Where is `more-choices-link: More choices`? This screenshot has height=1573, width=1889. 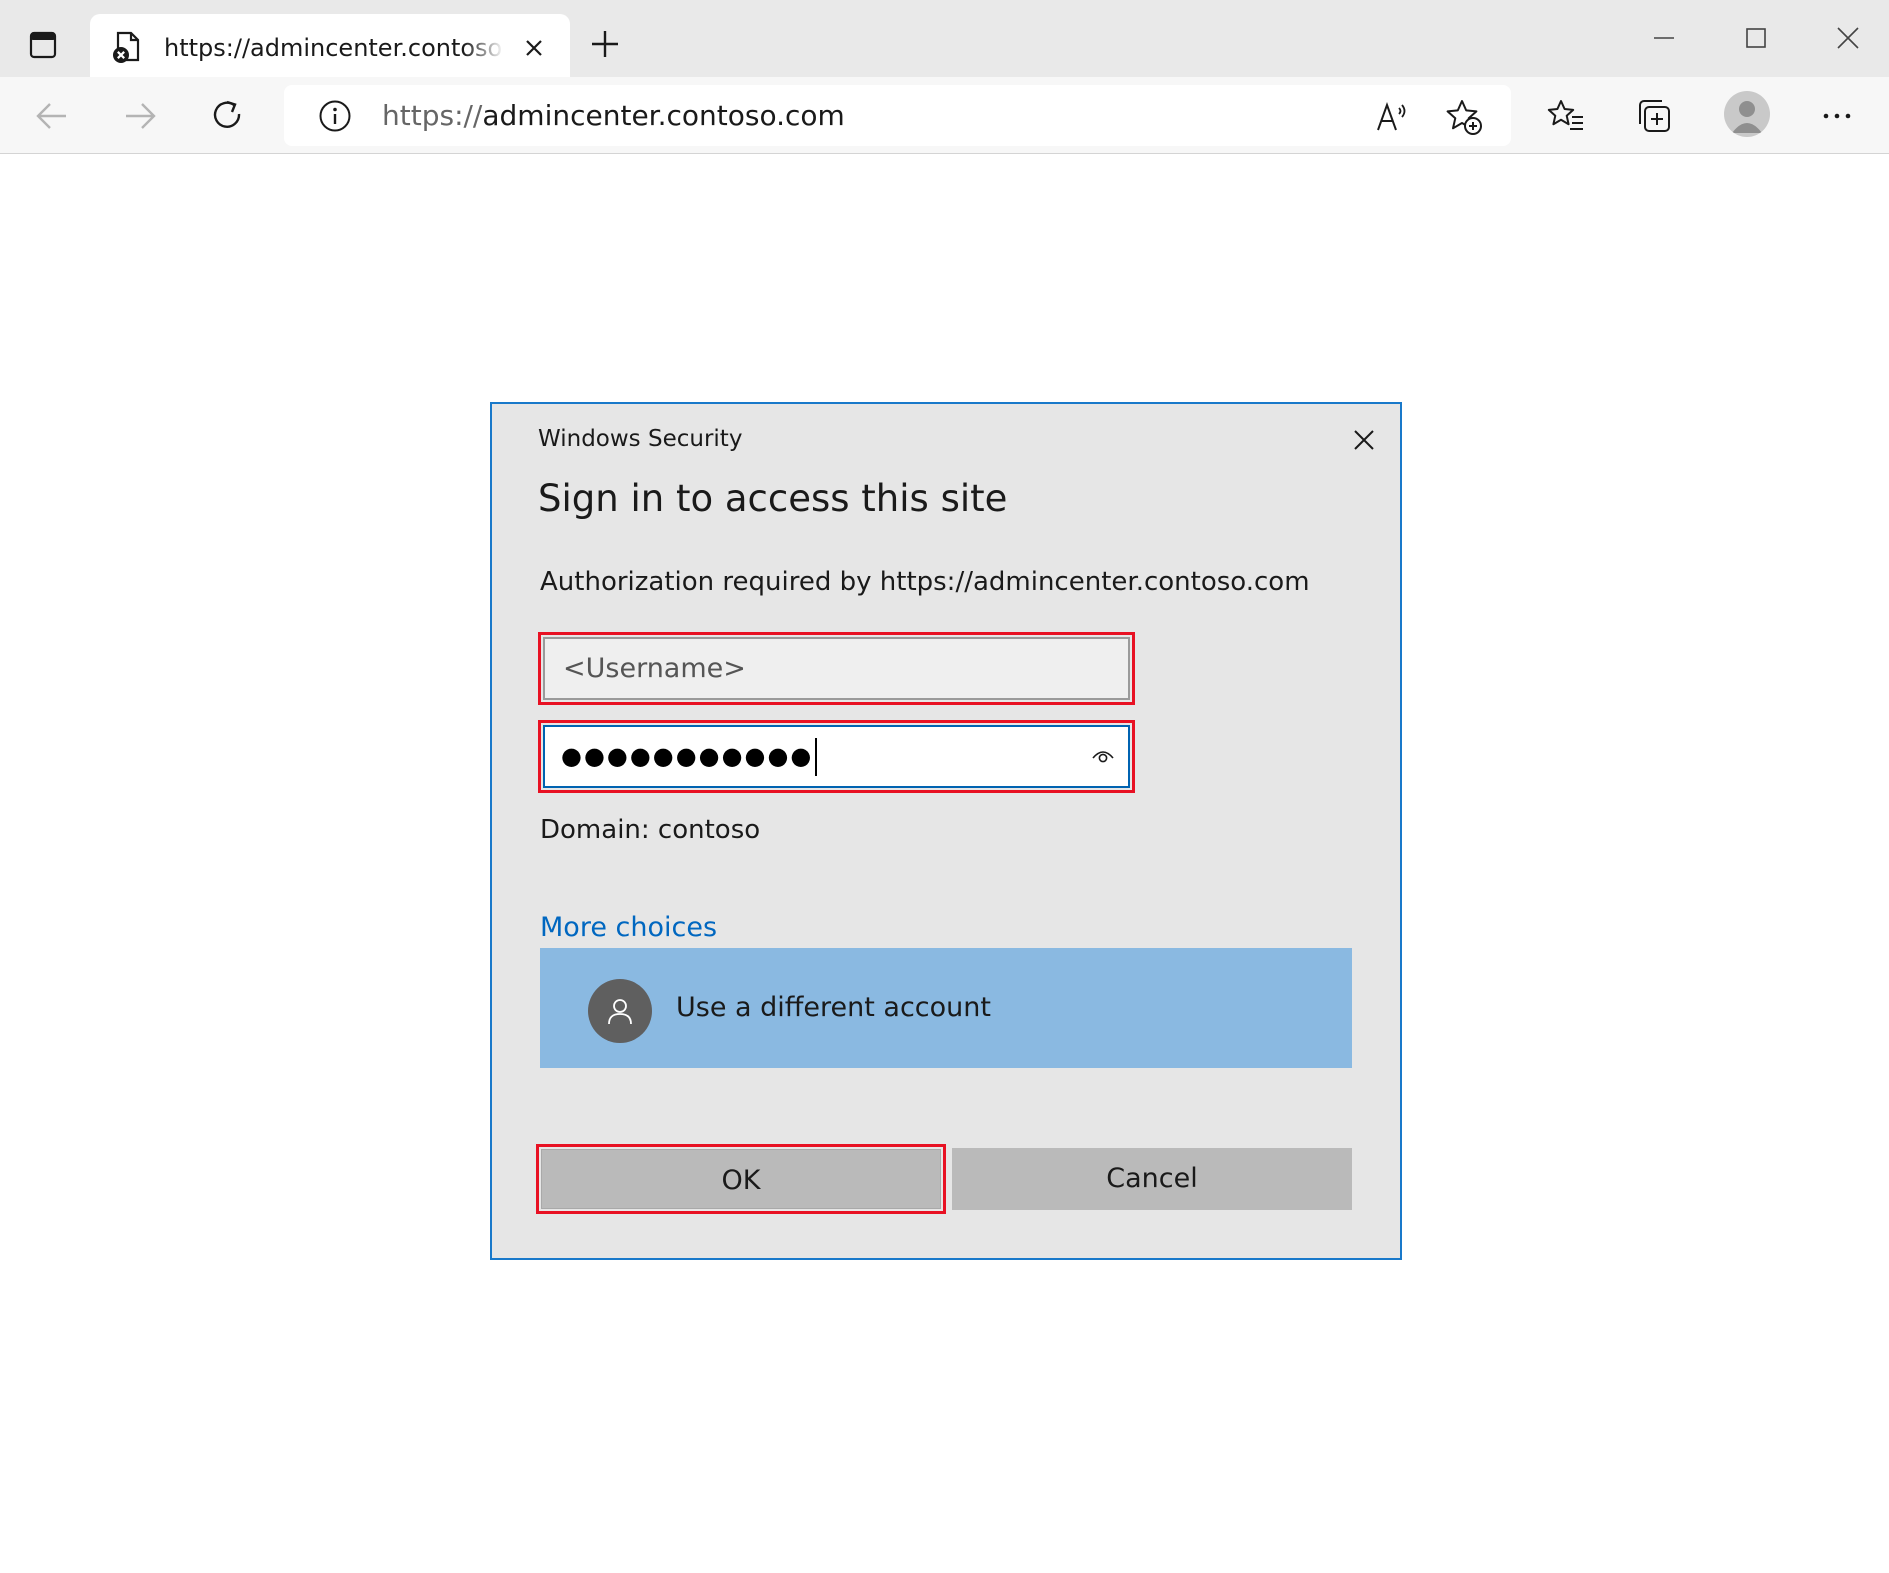
more-choices-link: More choices is located at coordinates (628, 928).